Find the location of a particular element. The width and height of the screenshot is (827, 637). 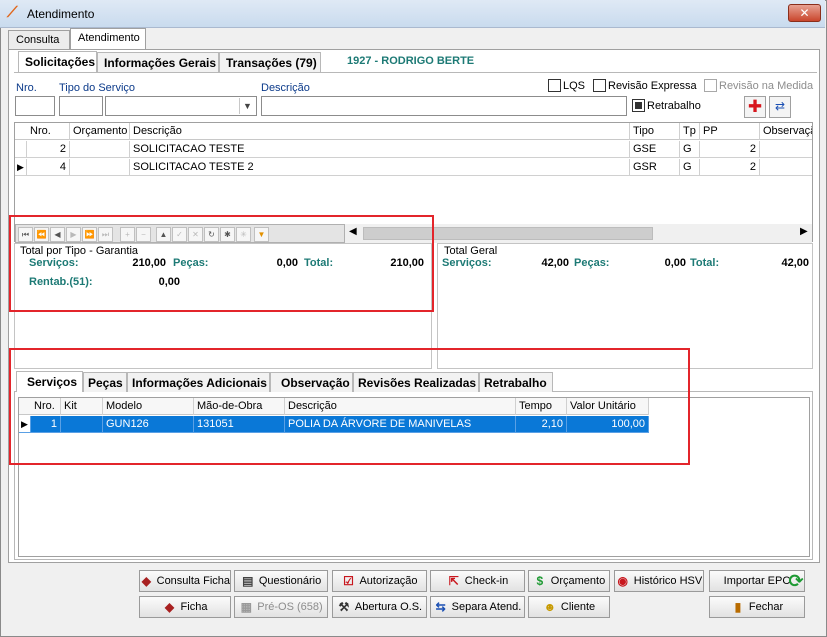

close-window-button: ✕ is located at coordinates (804, 13).